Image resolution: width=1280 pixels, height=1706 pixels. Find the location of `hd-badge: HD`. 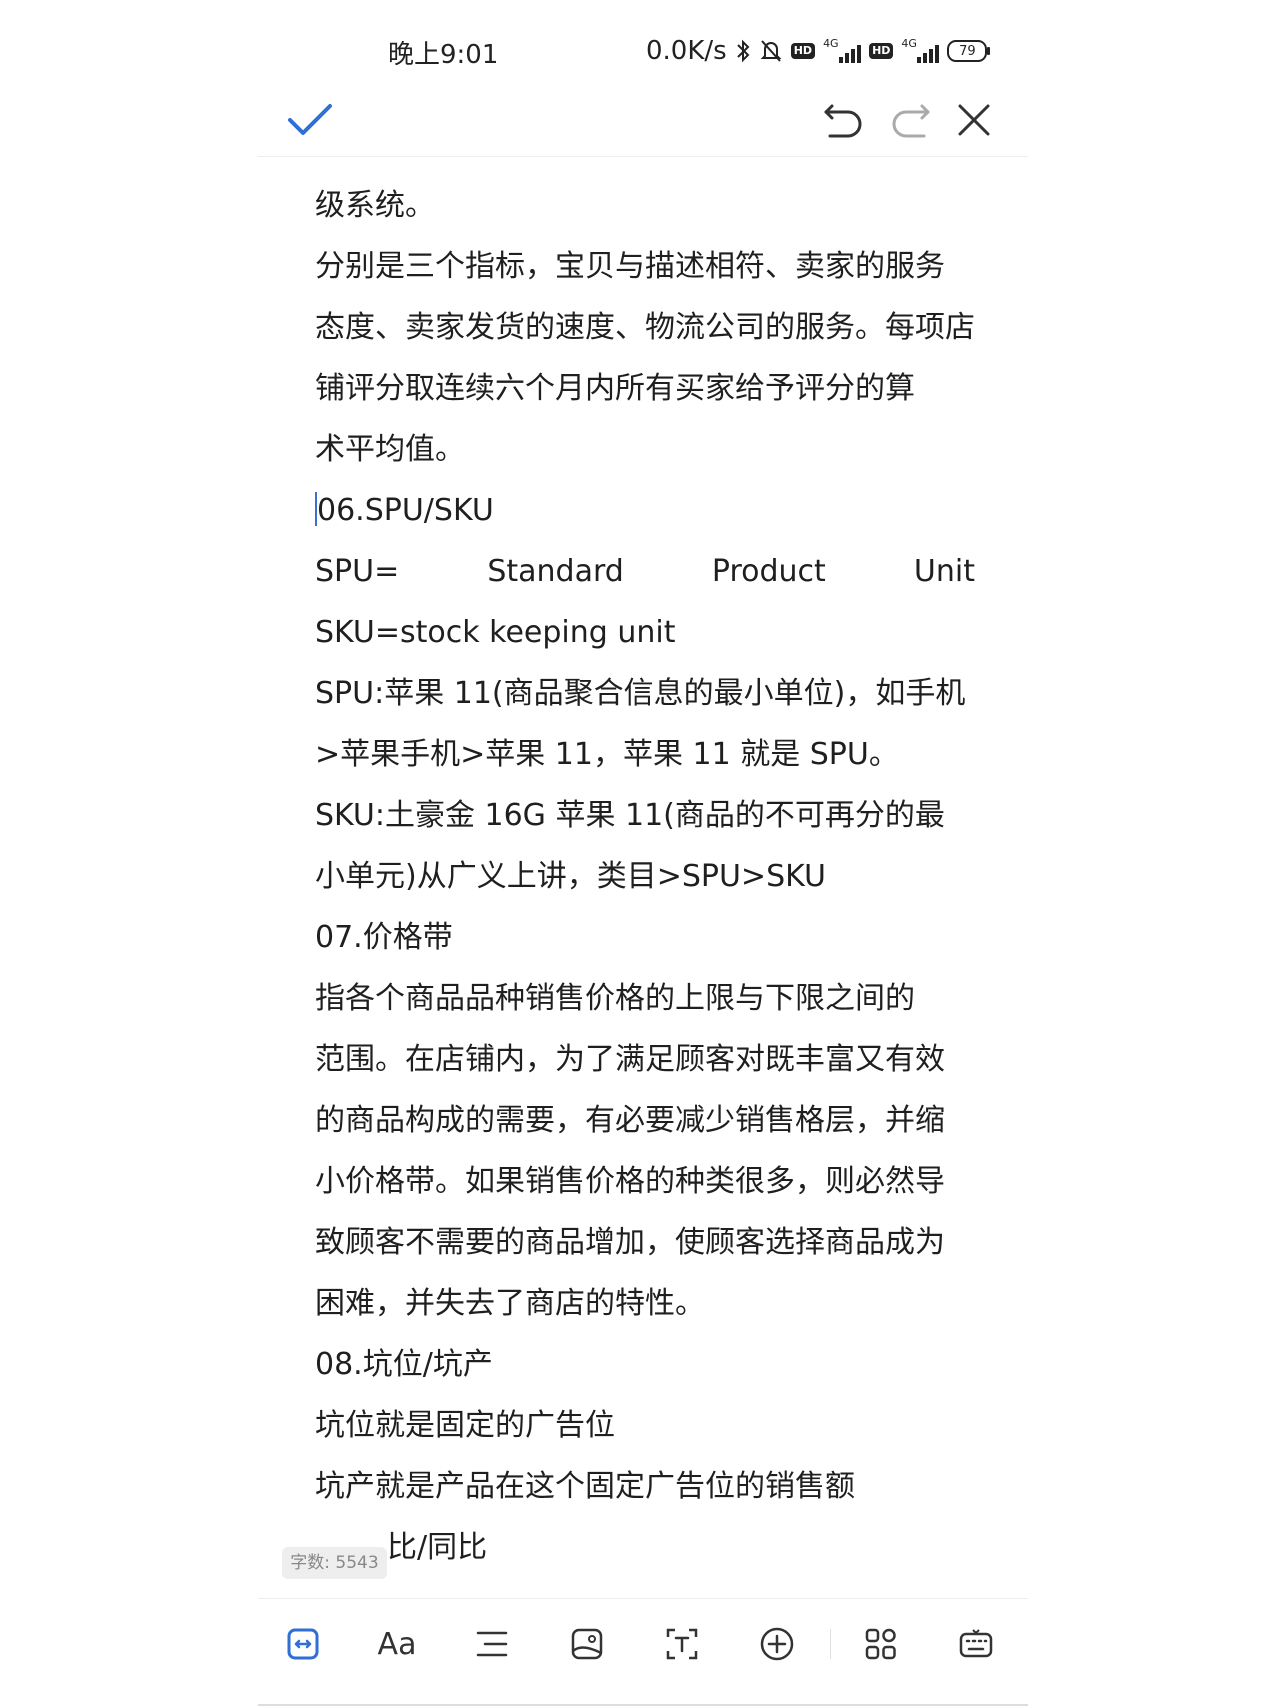

hd-badge: HD is located at coordinates (803, 51).